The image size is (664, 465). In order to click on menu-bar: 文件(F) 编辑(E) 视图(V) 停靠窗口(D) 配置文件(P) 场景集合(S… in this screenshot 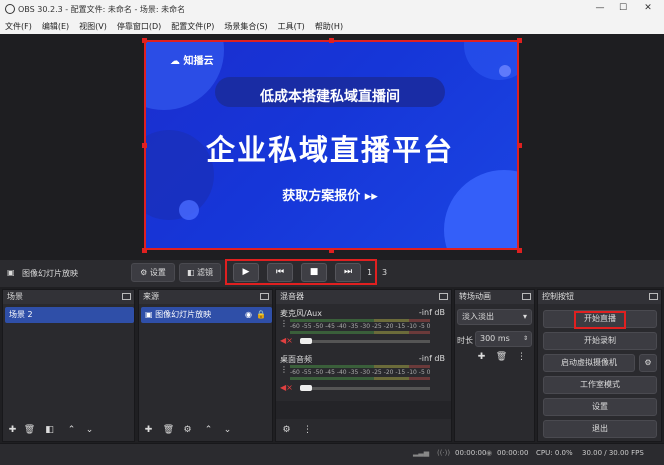, I will do `click(332, 26)`.